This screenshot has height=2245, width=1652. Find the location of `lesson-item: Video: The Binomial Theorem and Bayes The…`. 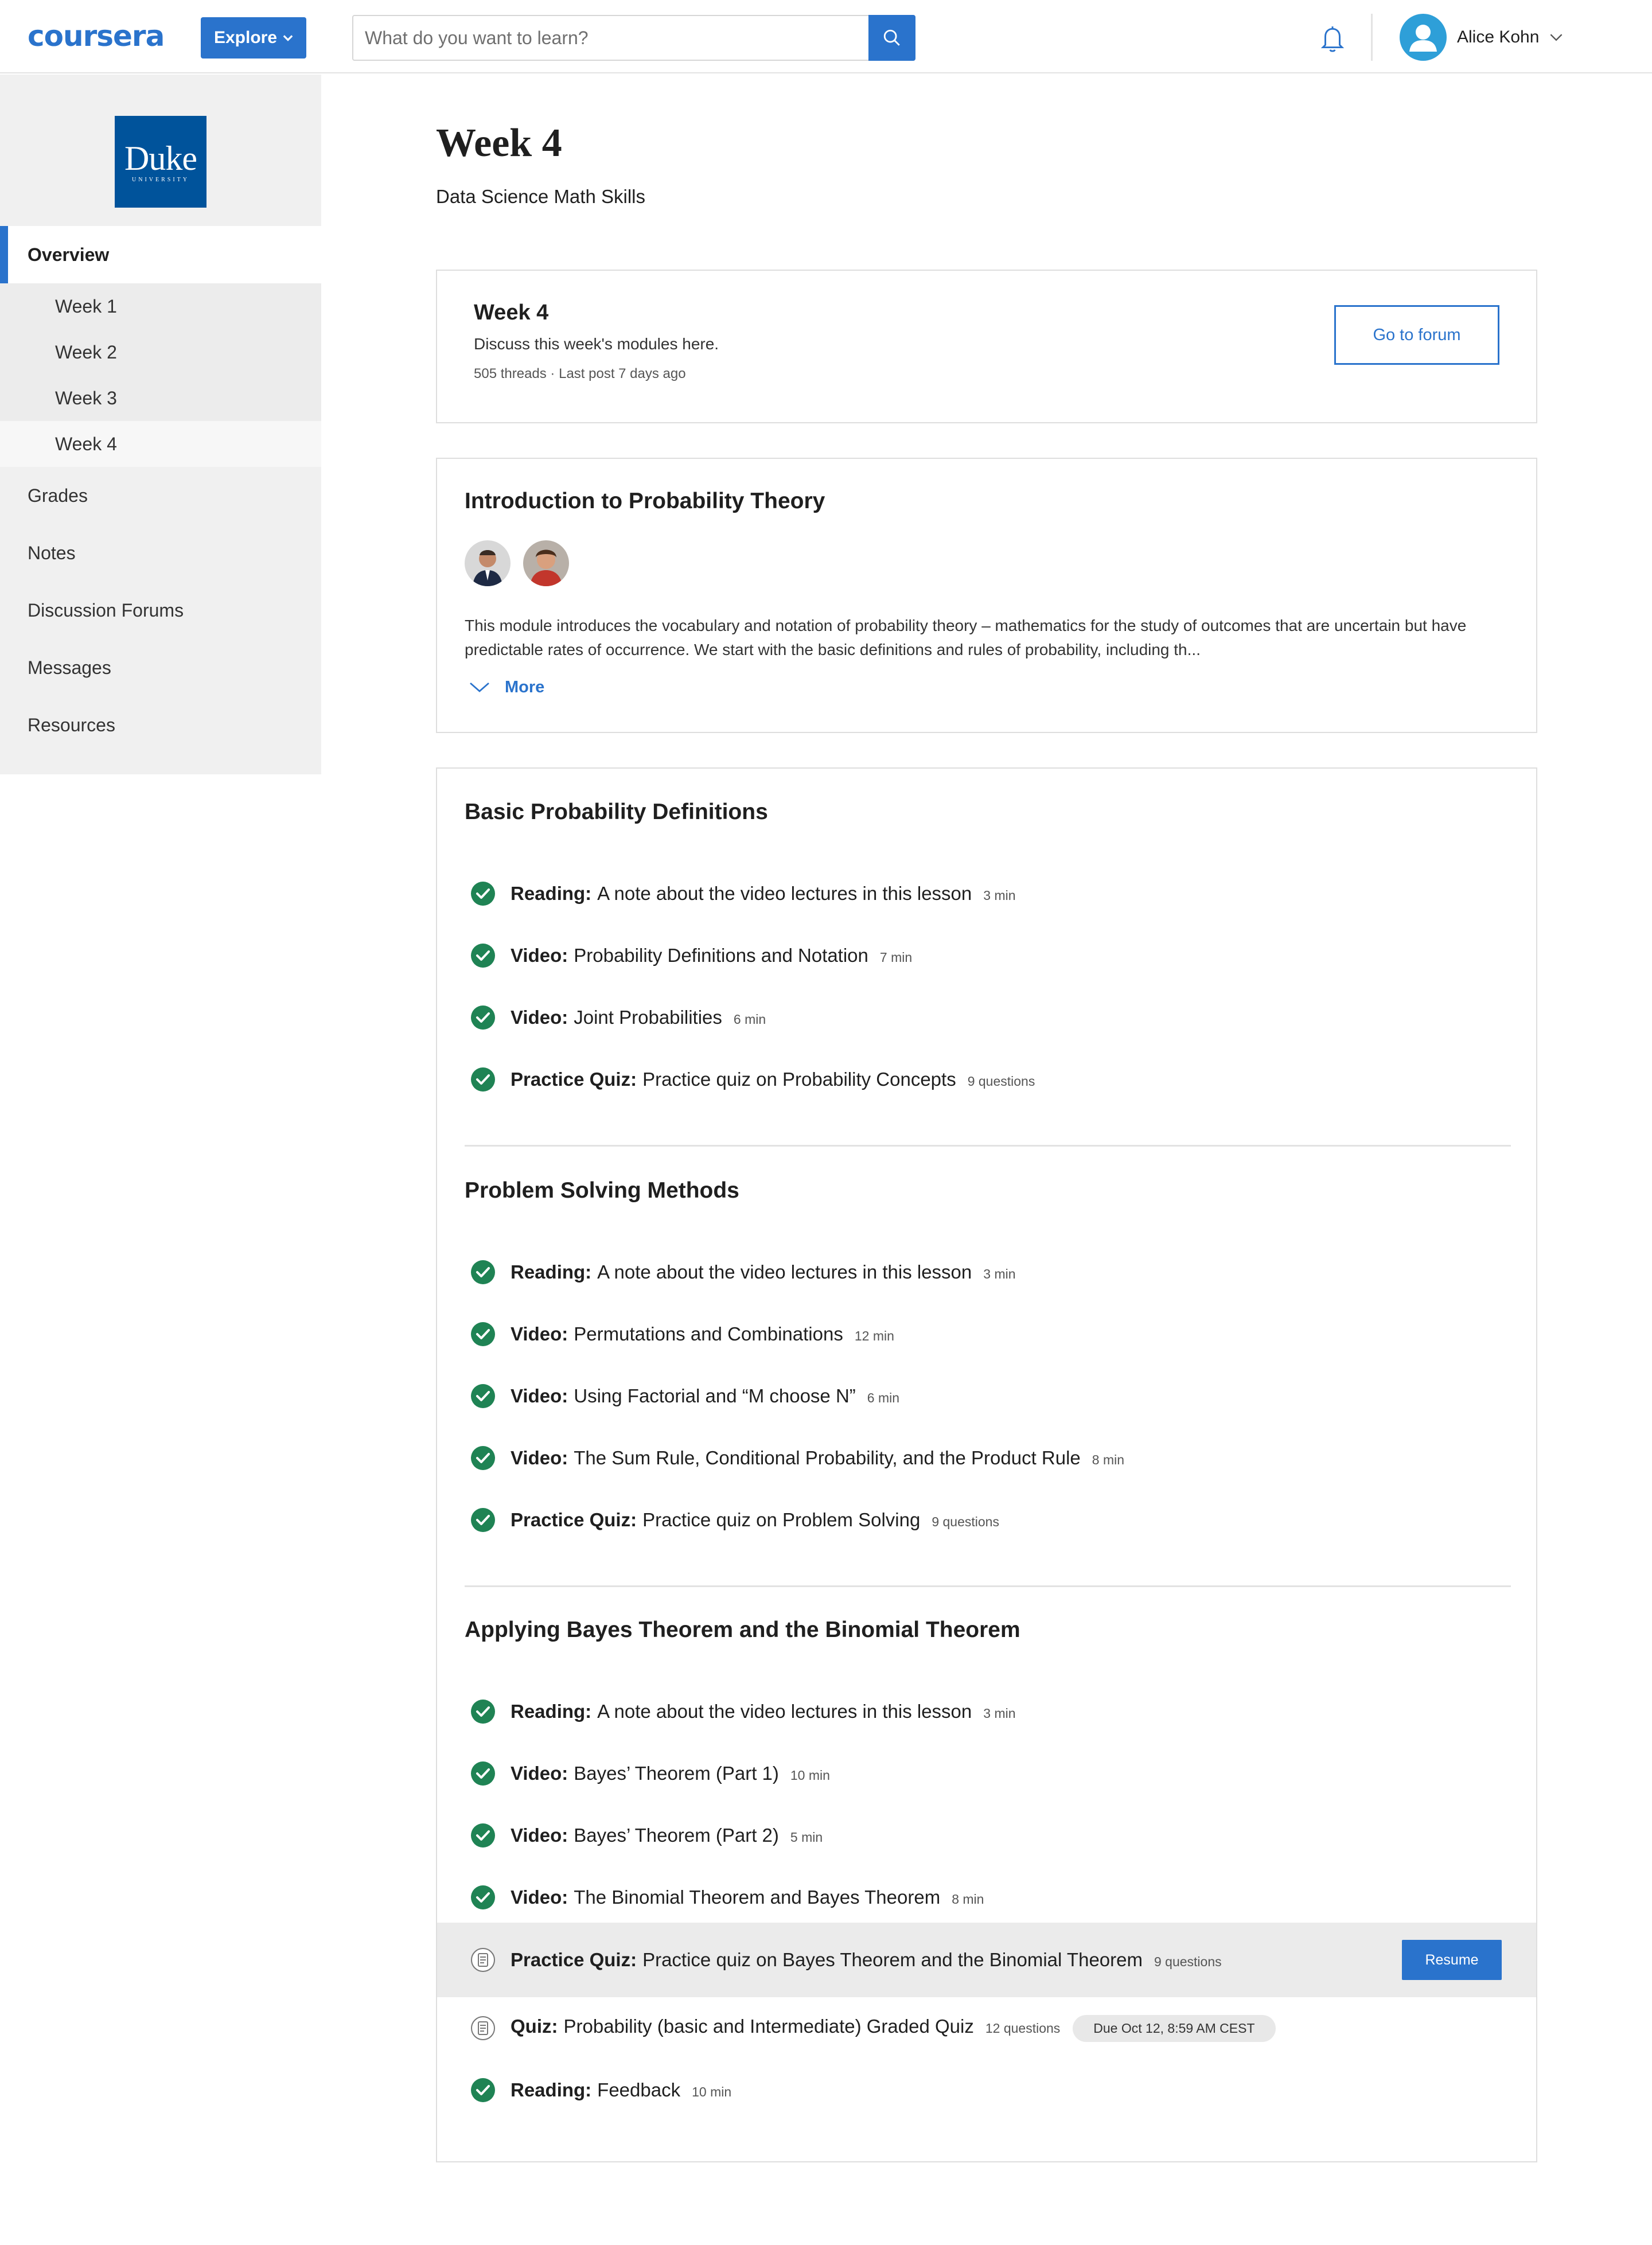

lesson-item: Video: The Binomial Theorem and Bayes The… is located at coordinates (986, 1897).